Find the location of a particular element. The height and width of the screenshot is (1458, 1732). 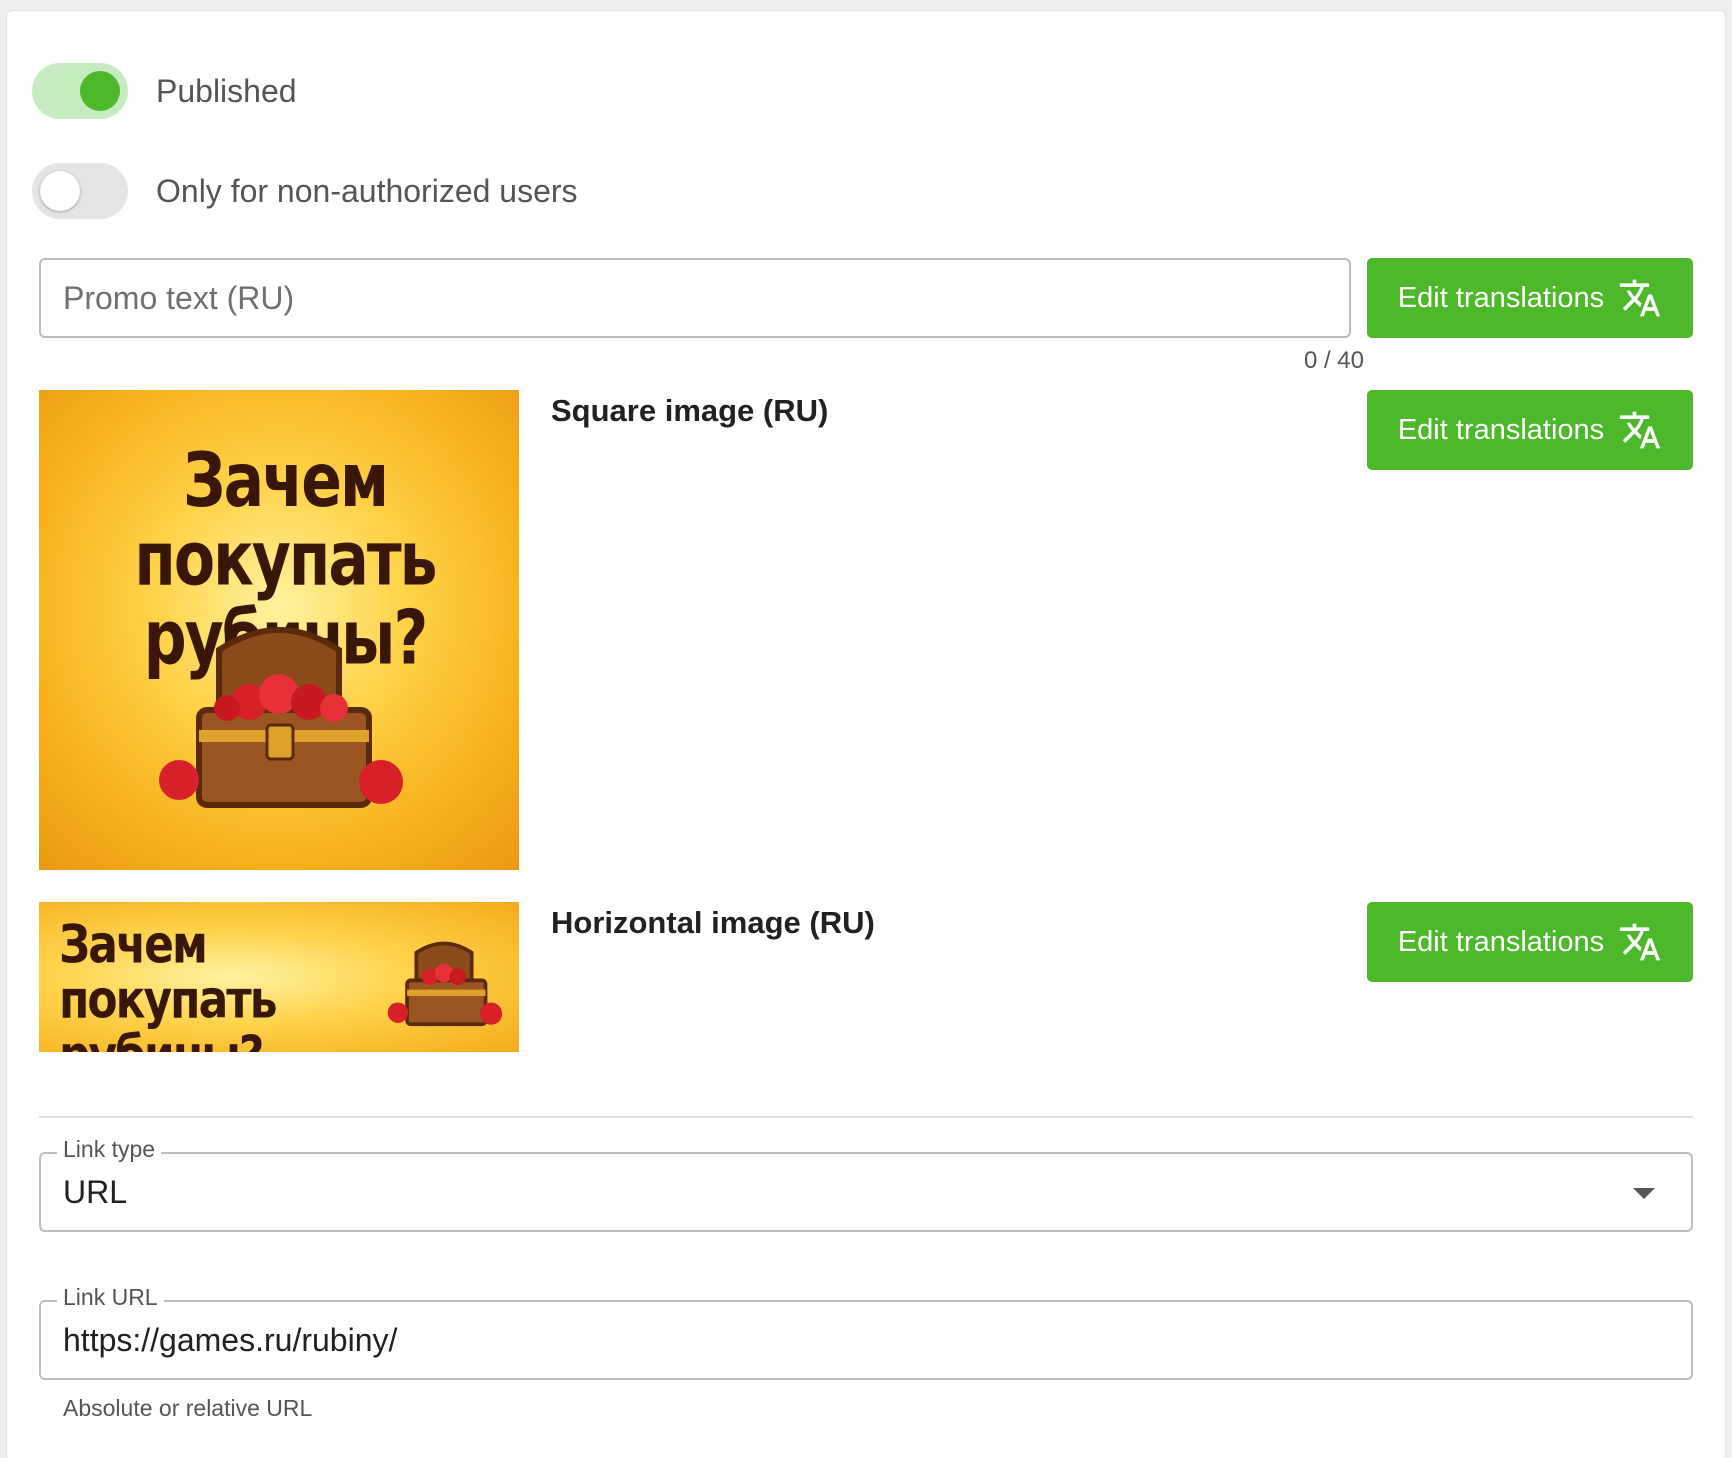

link-url-field: Link URL https://games.ru/rubiny/ is located at coordinates (866, 1332).